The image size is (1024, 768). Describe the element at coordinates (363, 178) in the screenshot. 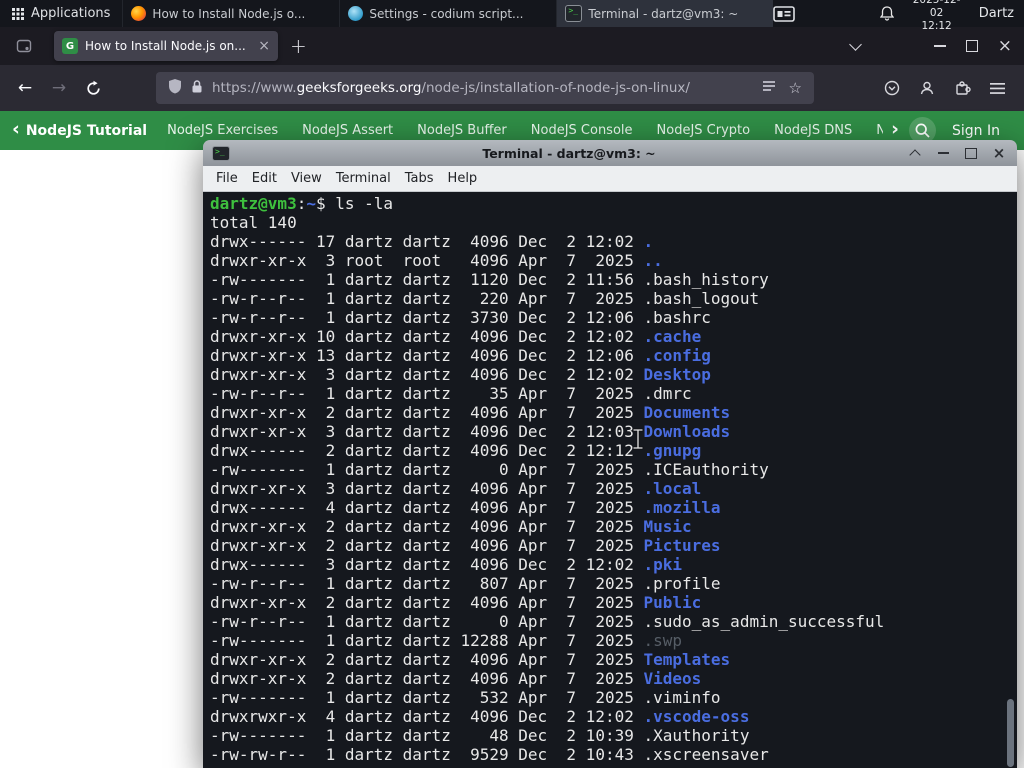

I see `terminal-menu-terminal: Terminal` at that location.